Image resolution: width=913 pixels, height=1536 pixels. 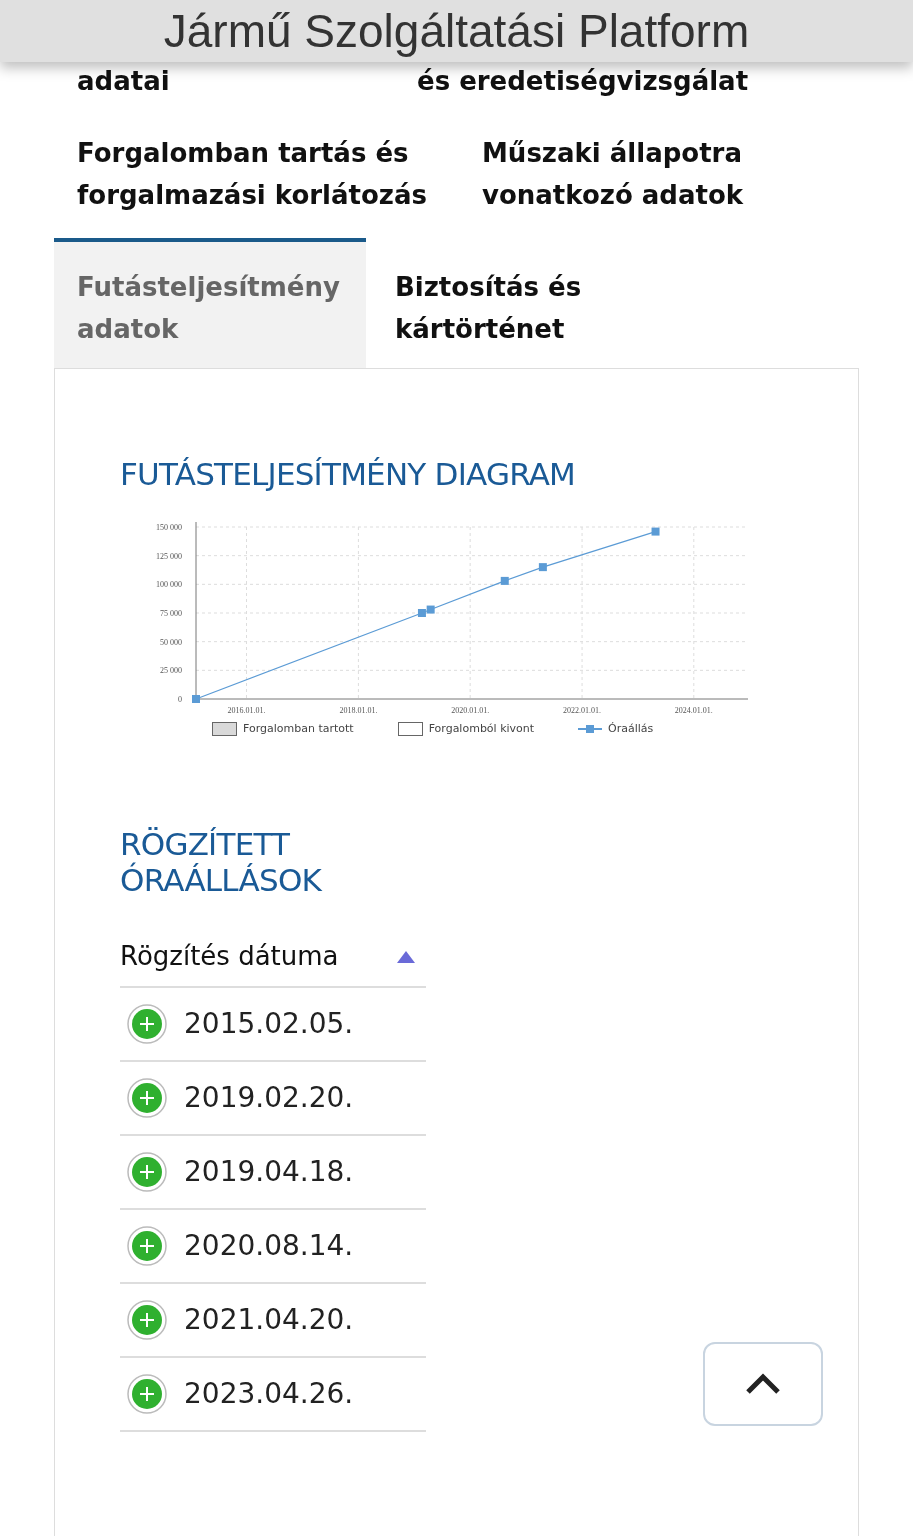 I want to click on legend-line-icon, so click(x=590, y=729).